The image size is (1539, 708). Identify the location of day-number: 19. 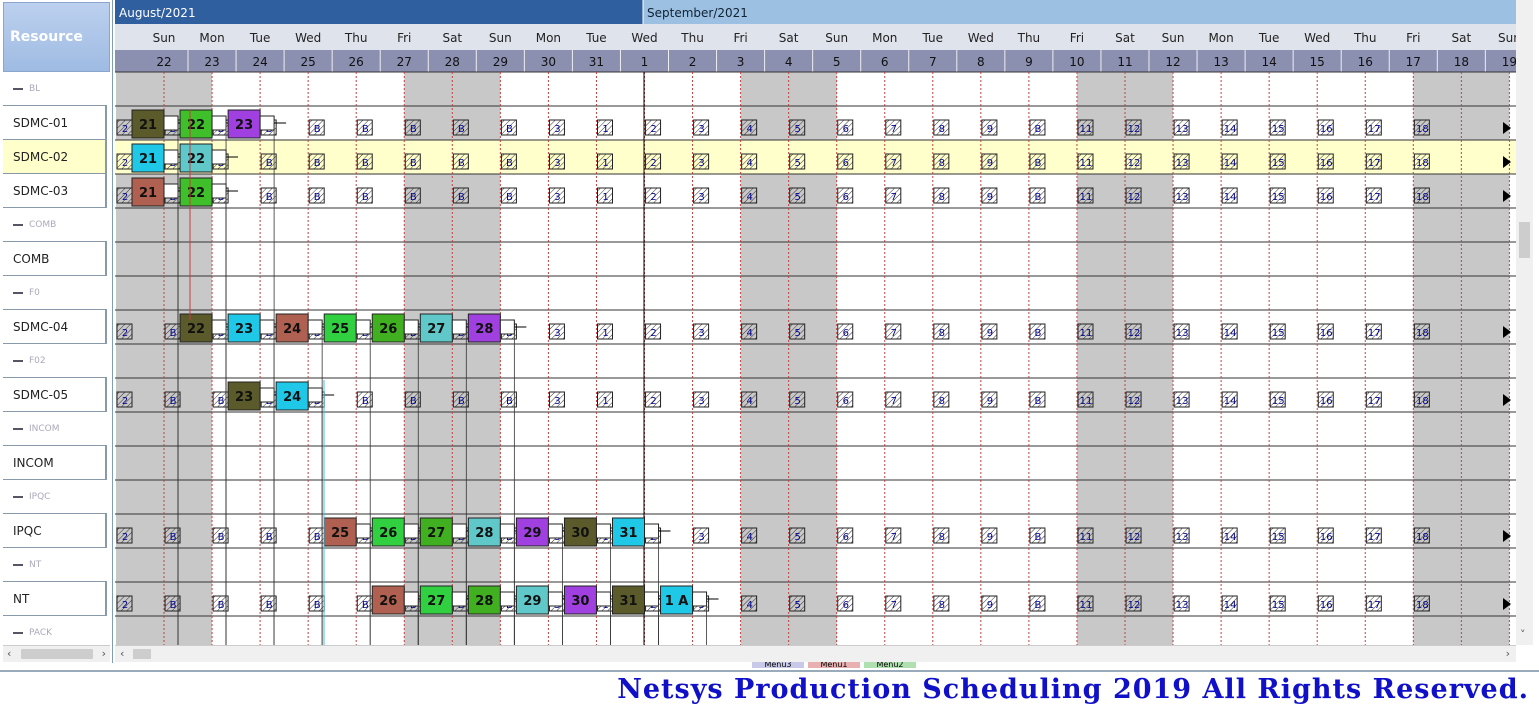
(1509, 62).